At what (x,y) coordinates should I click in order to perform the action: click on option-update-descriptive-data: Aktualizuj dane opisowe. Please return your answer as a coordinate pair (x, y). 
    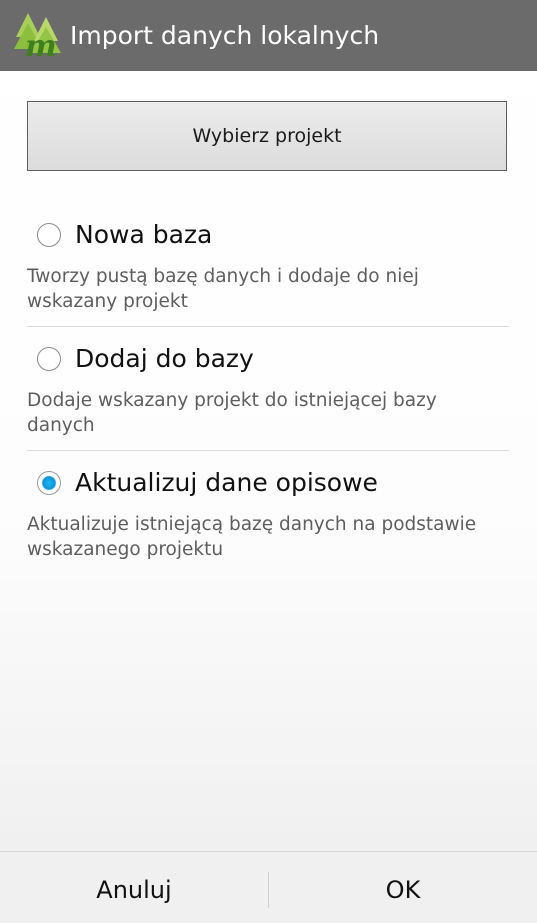
    Looking at the image, I should click on (207, 482).